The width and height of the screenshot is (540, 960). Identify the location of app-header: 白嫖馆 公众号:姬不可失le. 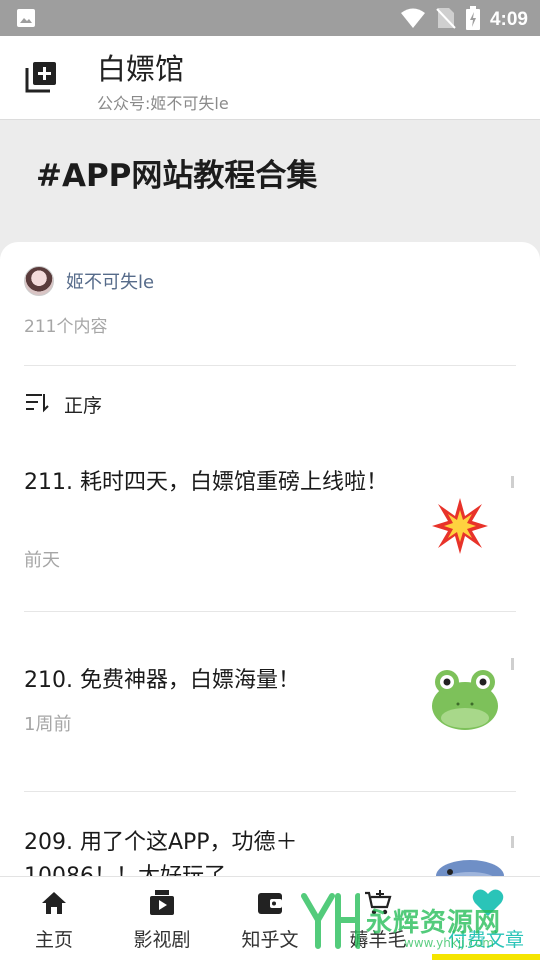
(270, 78).